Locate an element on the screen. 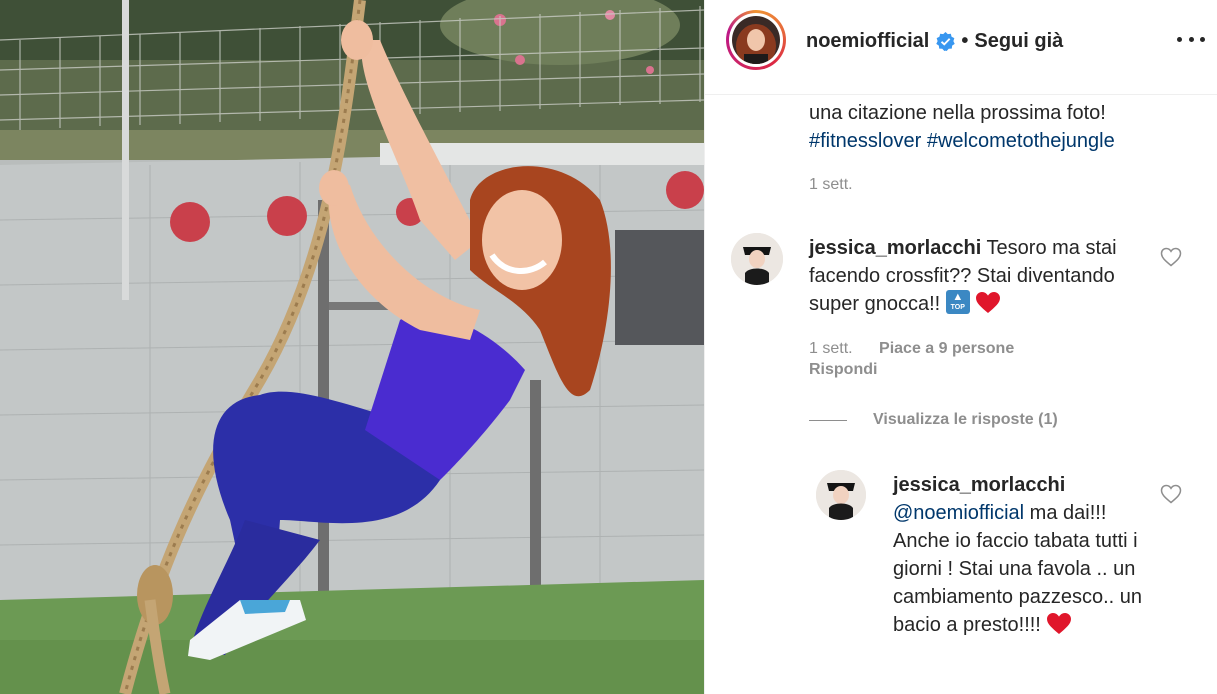 This screenshot has height=694, width=1217. header-user-row: noemiofficial • Segui già is located at coordinates (934, 41).